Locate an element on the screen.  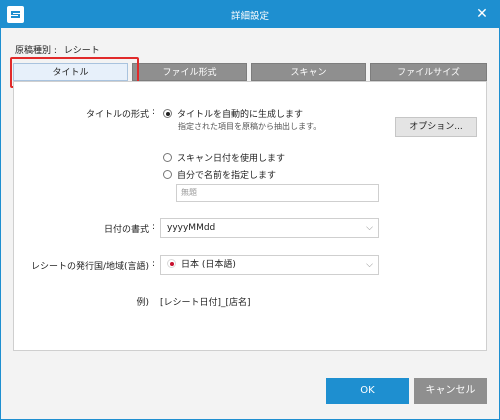
radio-custom-name: 自分で名前を指定します is located at coordinates (219, 174).